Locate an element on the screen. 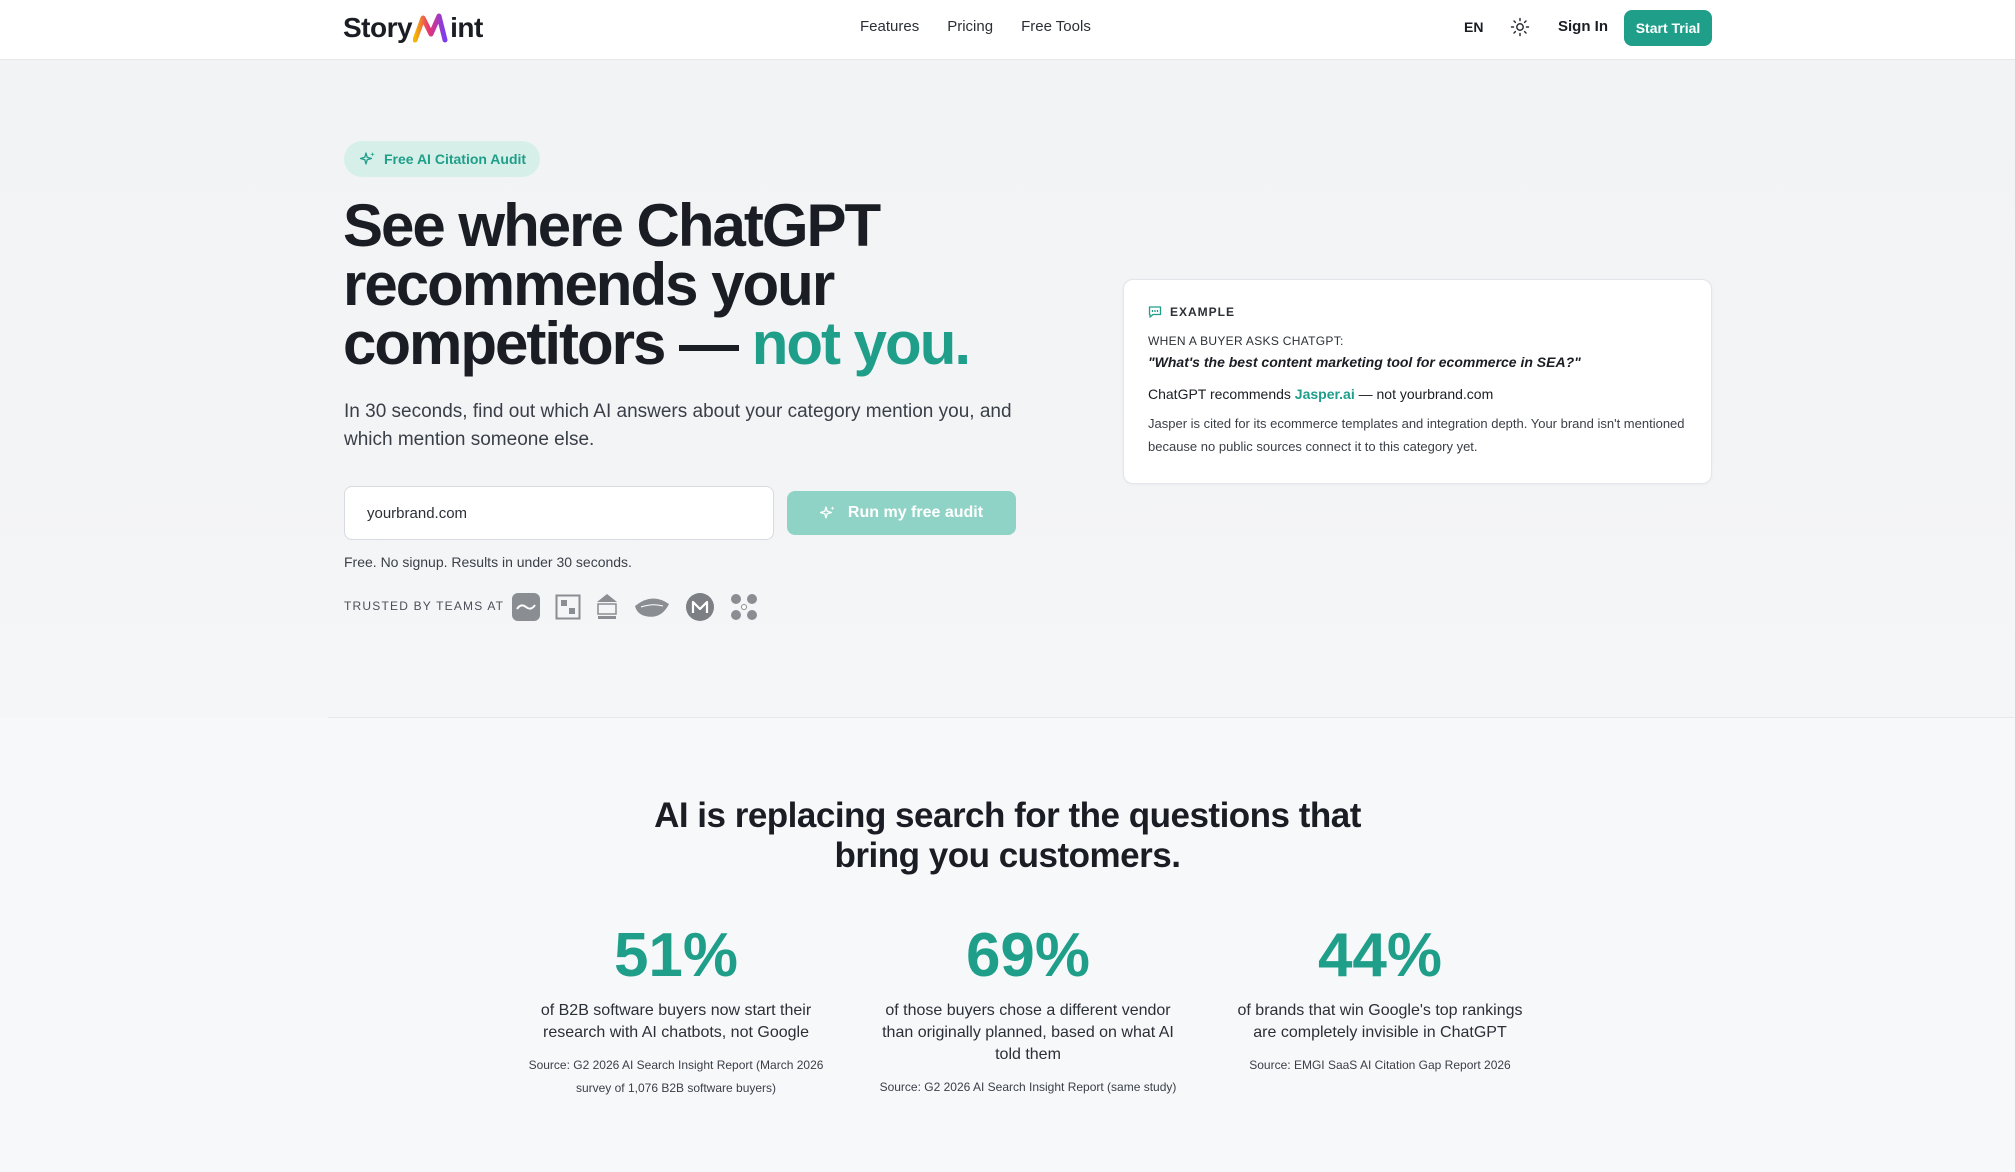 This screenshot has height=1172, width=2015. example-tag-label: EXAMPLE is located at coordinates (1203, 312).